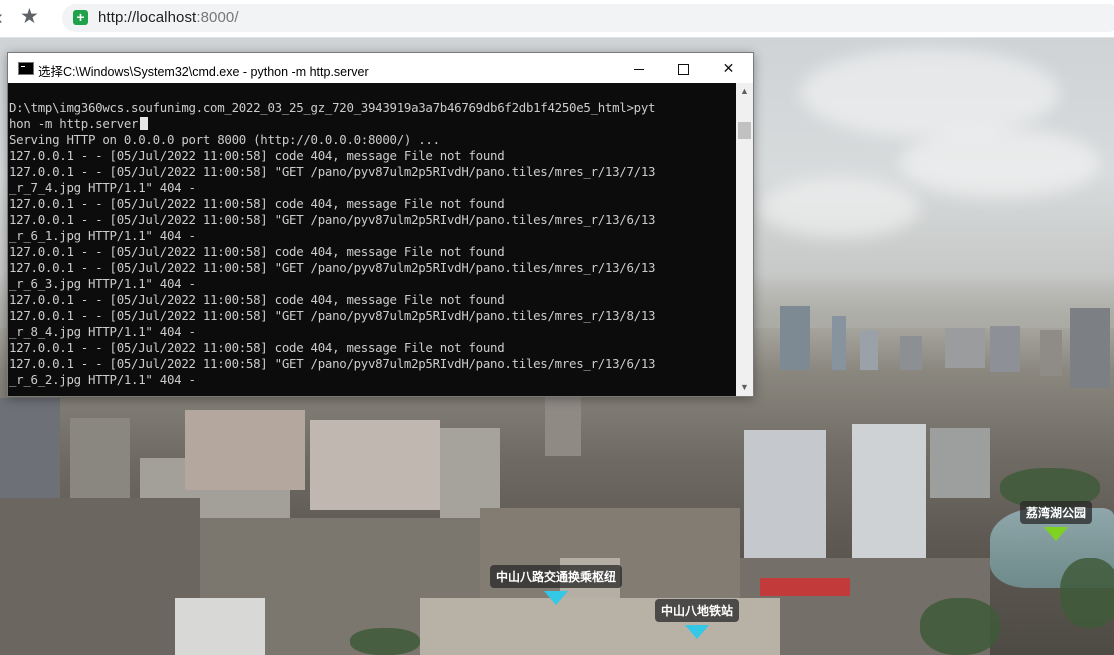  I want to click on scroll-down-icon: ▼, so click(744, 387).